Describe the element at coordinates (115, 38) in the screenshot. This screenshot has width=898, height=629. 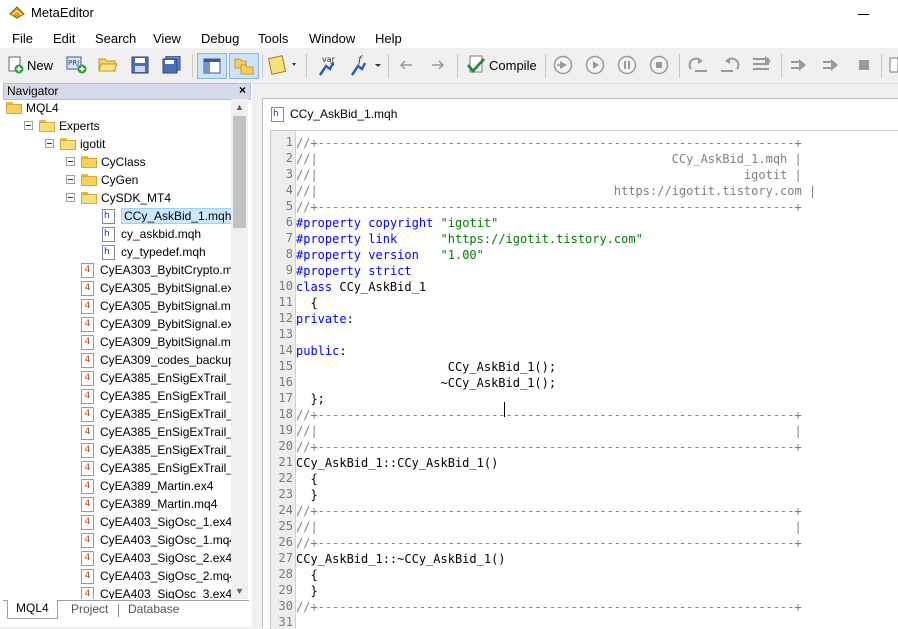
I see `menu-search: Search` at that location.